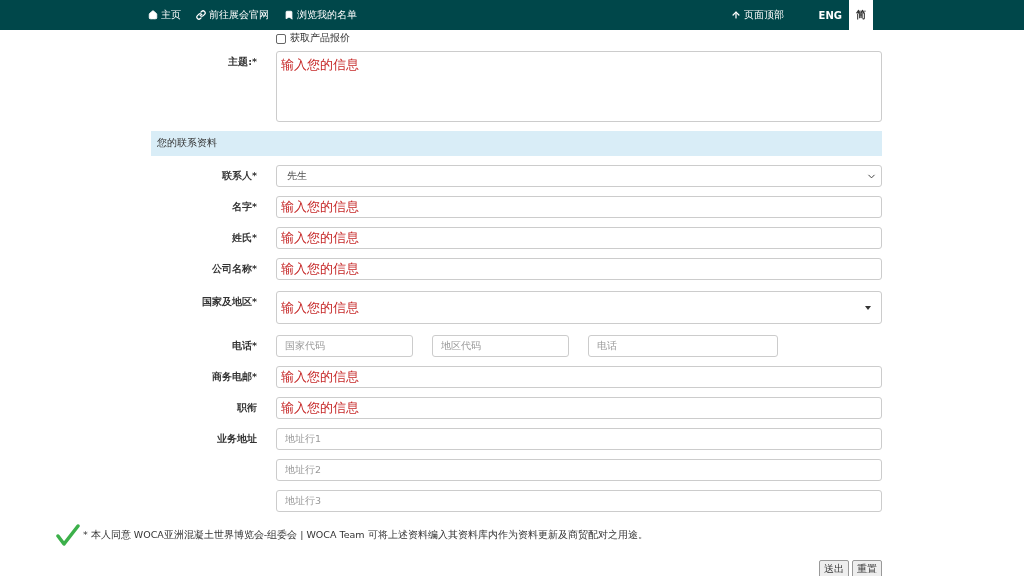  What do you see at coordinates (244, 207) in the screenshot?
I see `field-label: 名字*` at bounding box center [244, 207].